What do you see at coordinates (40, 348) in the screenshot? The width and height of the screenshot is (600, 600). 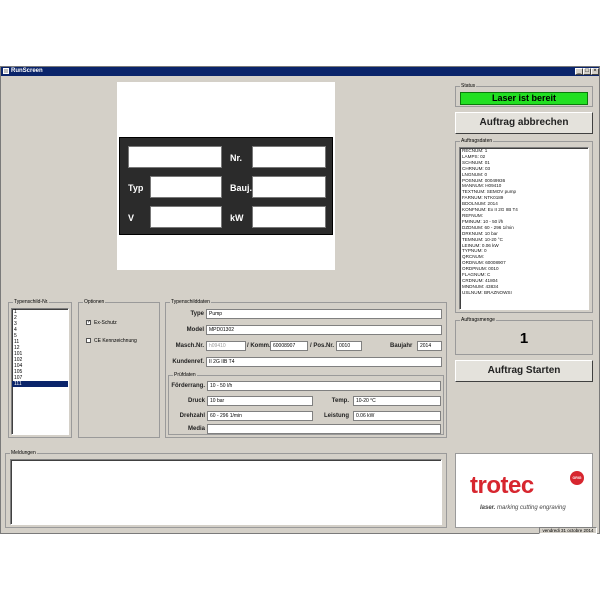 I see `type-list-items: 1 2 3 4 5 11 12 101 102 104 105 107 111` at bounding box center [40, 348].